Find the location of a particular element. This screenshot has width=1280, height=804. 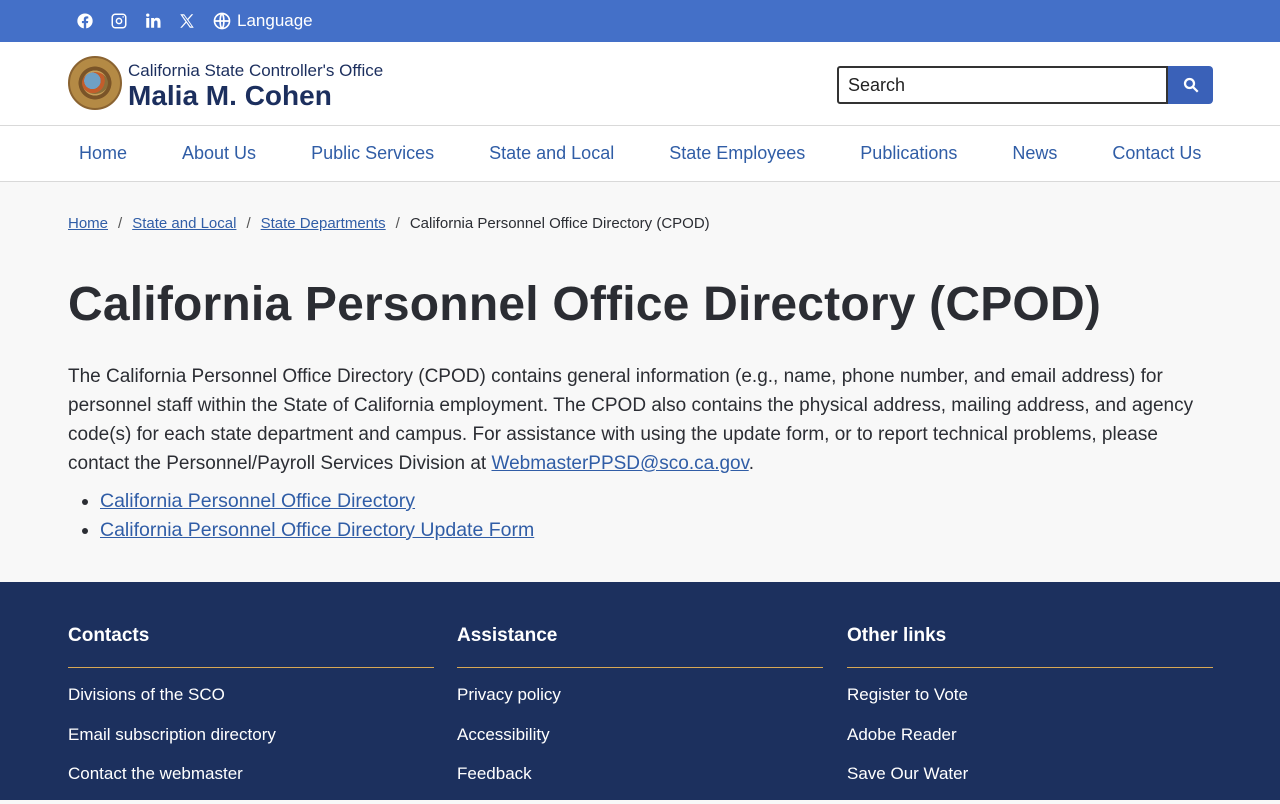

footer-link: Divisions of the SCO is located at coordinates (146, 694).